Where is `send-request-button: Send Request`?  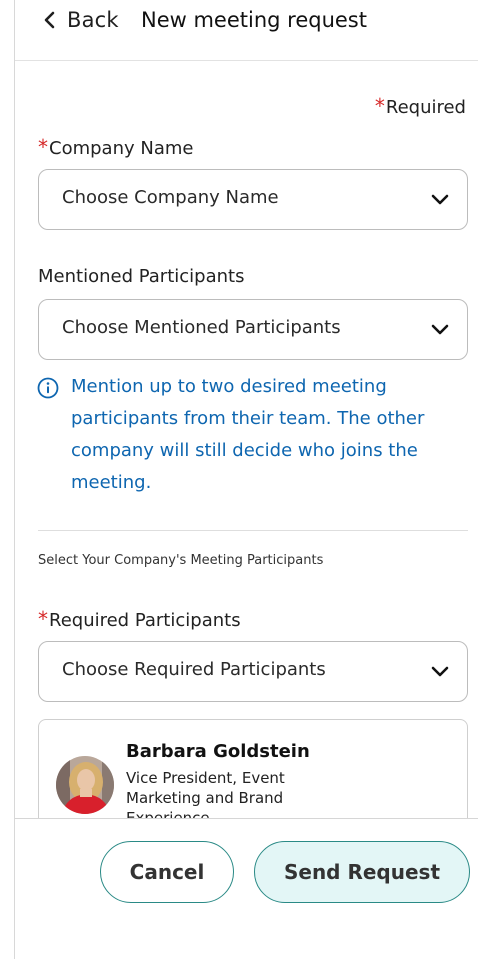
send-request-button: Send Request is located at coordinates (362, 872).